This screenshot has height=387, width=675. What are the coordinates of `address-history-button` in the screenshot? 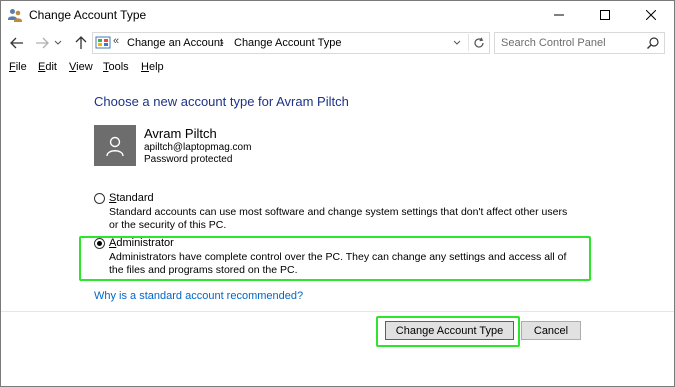 It's located at (457, 43).